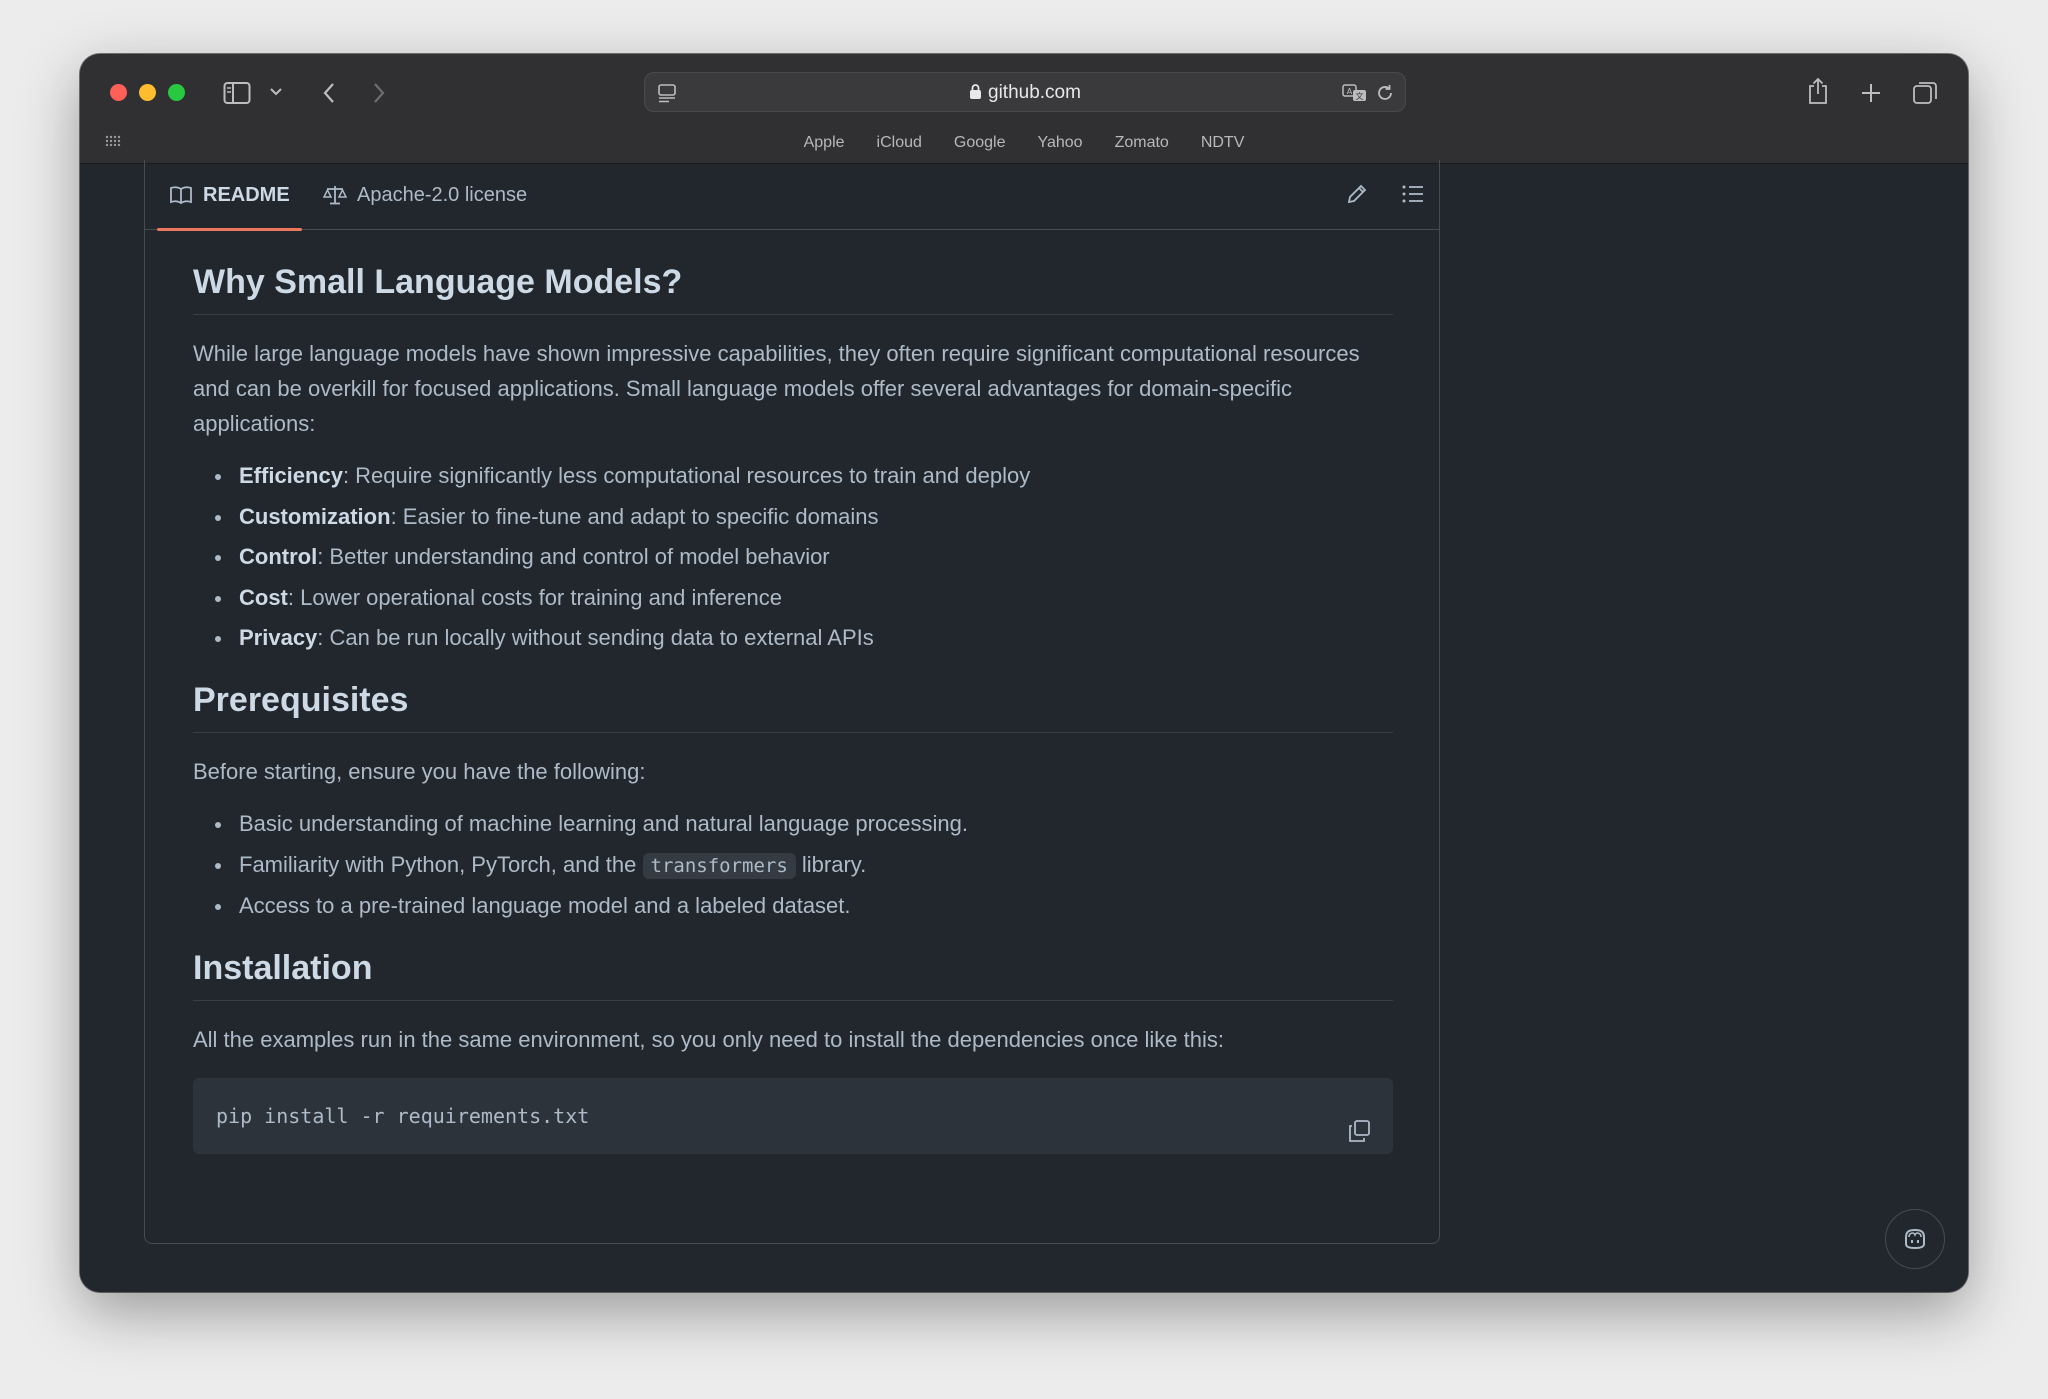  I want to click on list-item-term: Control, so click(278, 556).